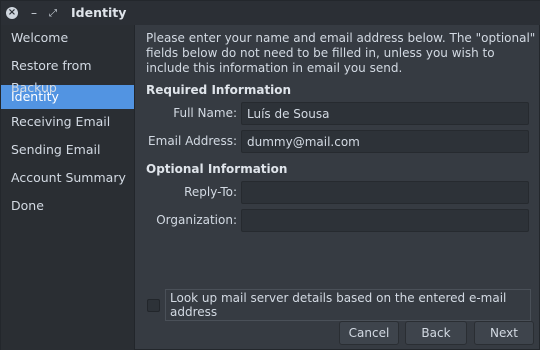 Image resolution: width=540 pixels, height=350 pixels. I want to click on minimize-button: –, so click(34, 13).